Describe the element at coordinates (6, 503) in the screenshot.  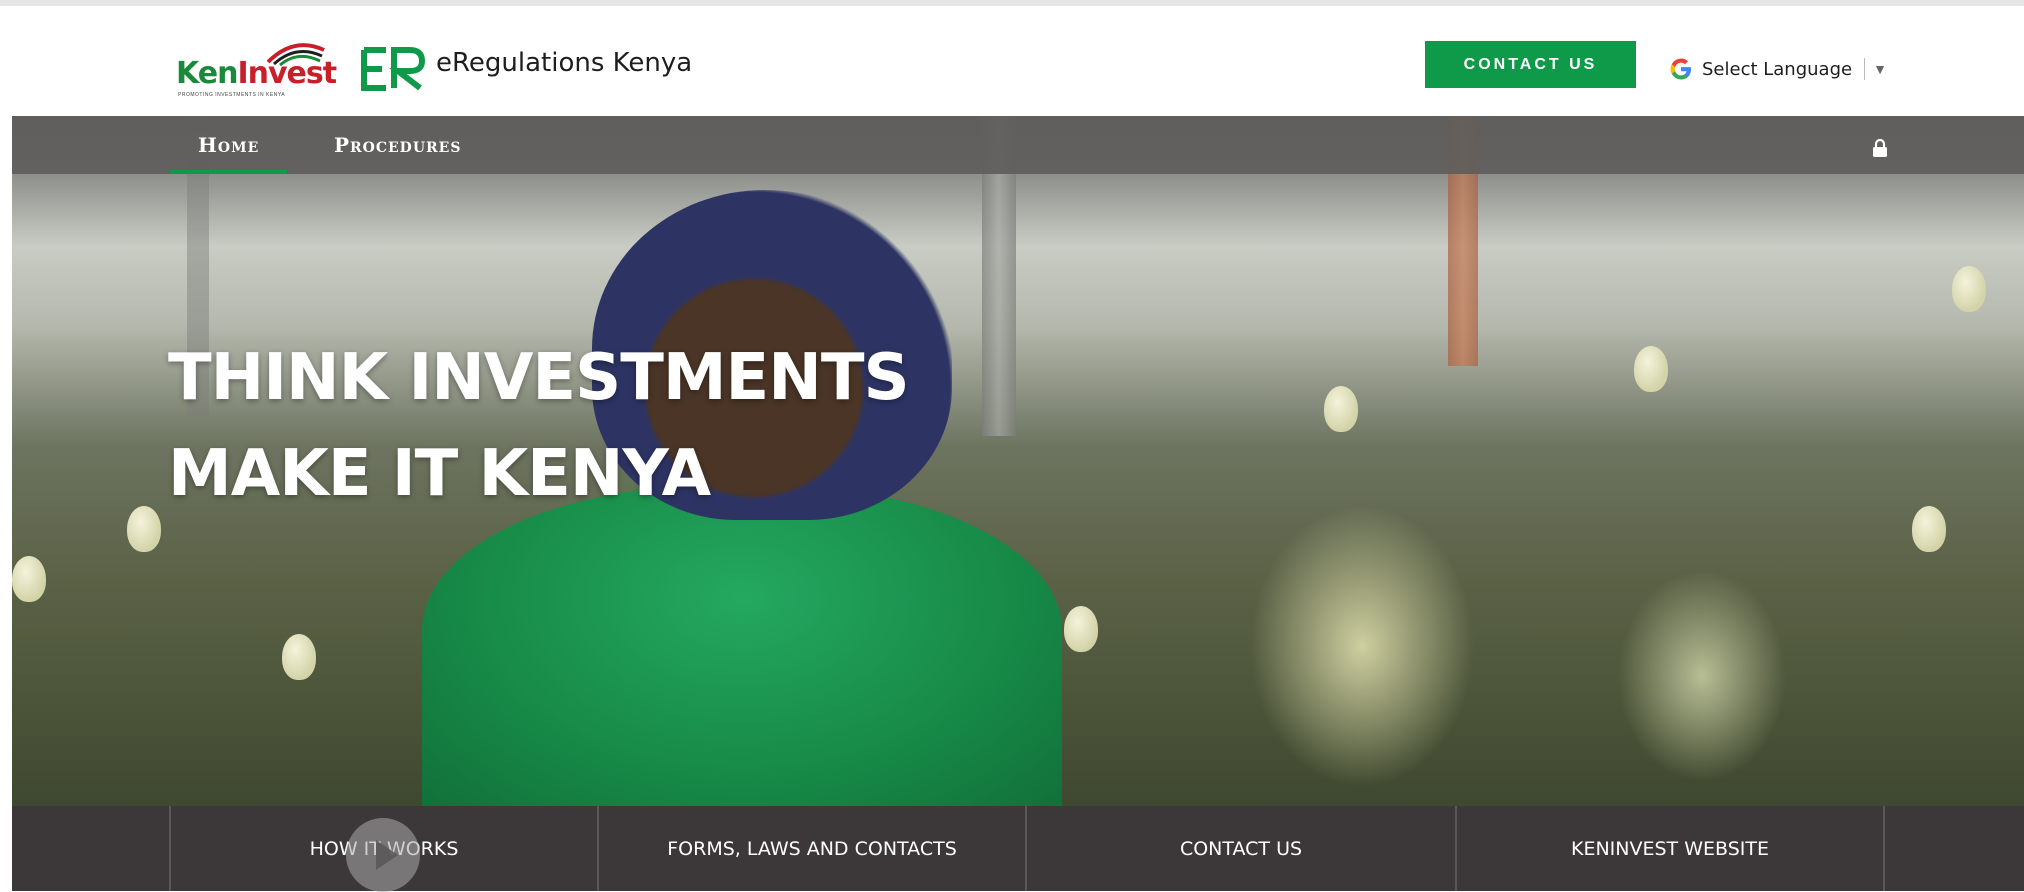
I see `left-gutter` at that location.